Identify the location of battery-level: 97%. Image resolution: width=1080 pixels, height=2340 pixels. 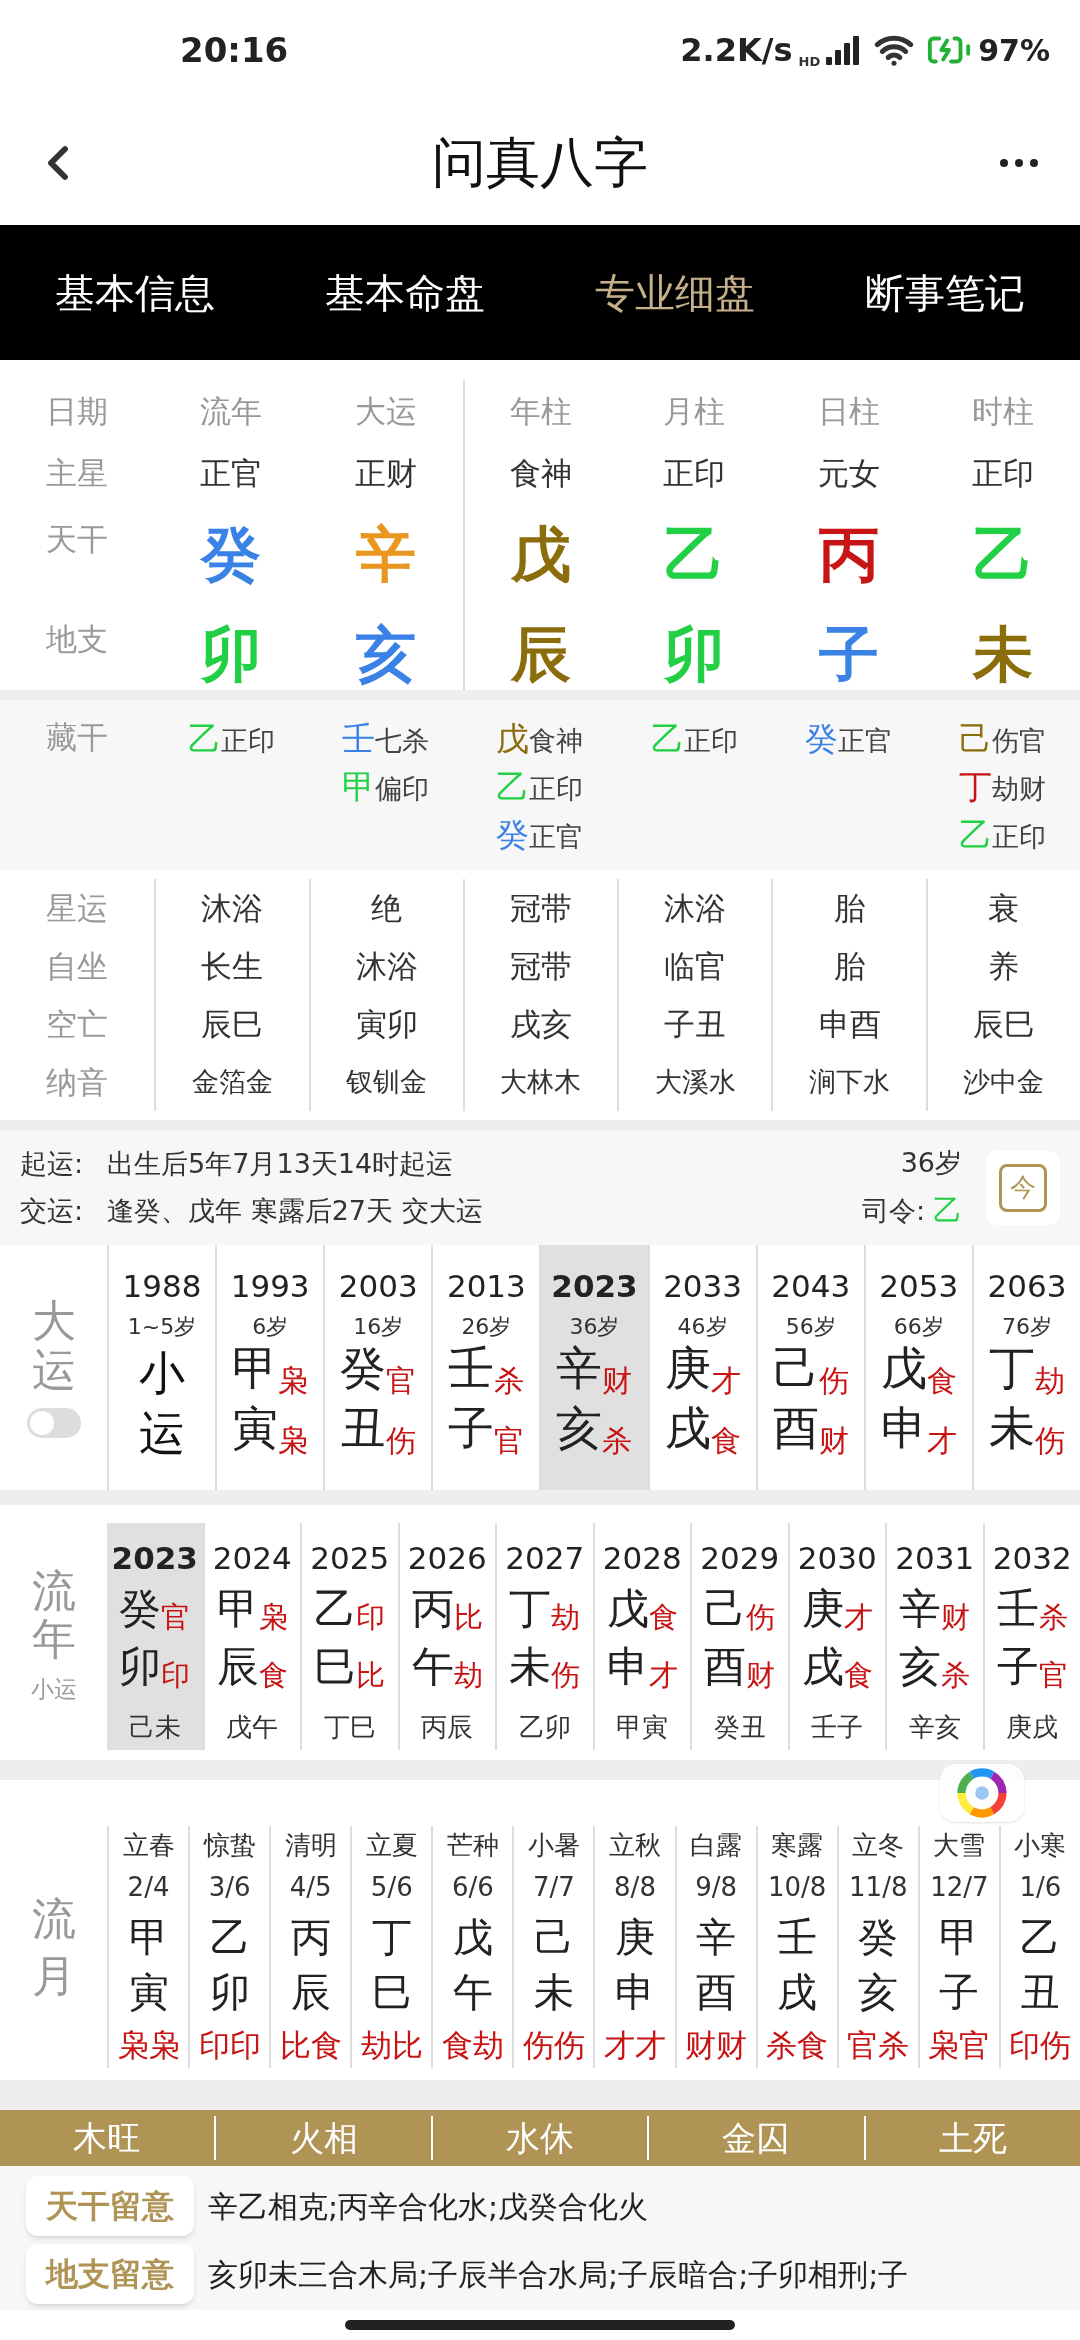
(1014, 50).